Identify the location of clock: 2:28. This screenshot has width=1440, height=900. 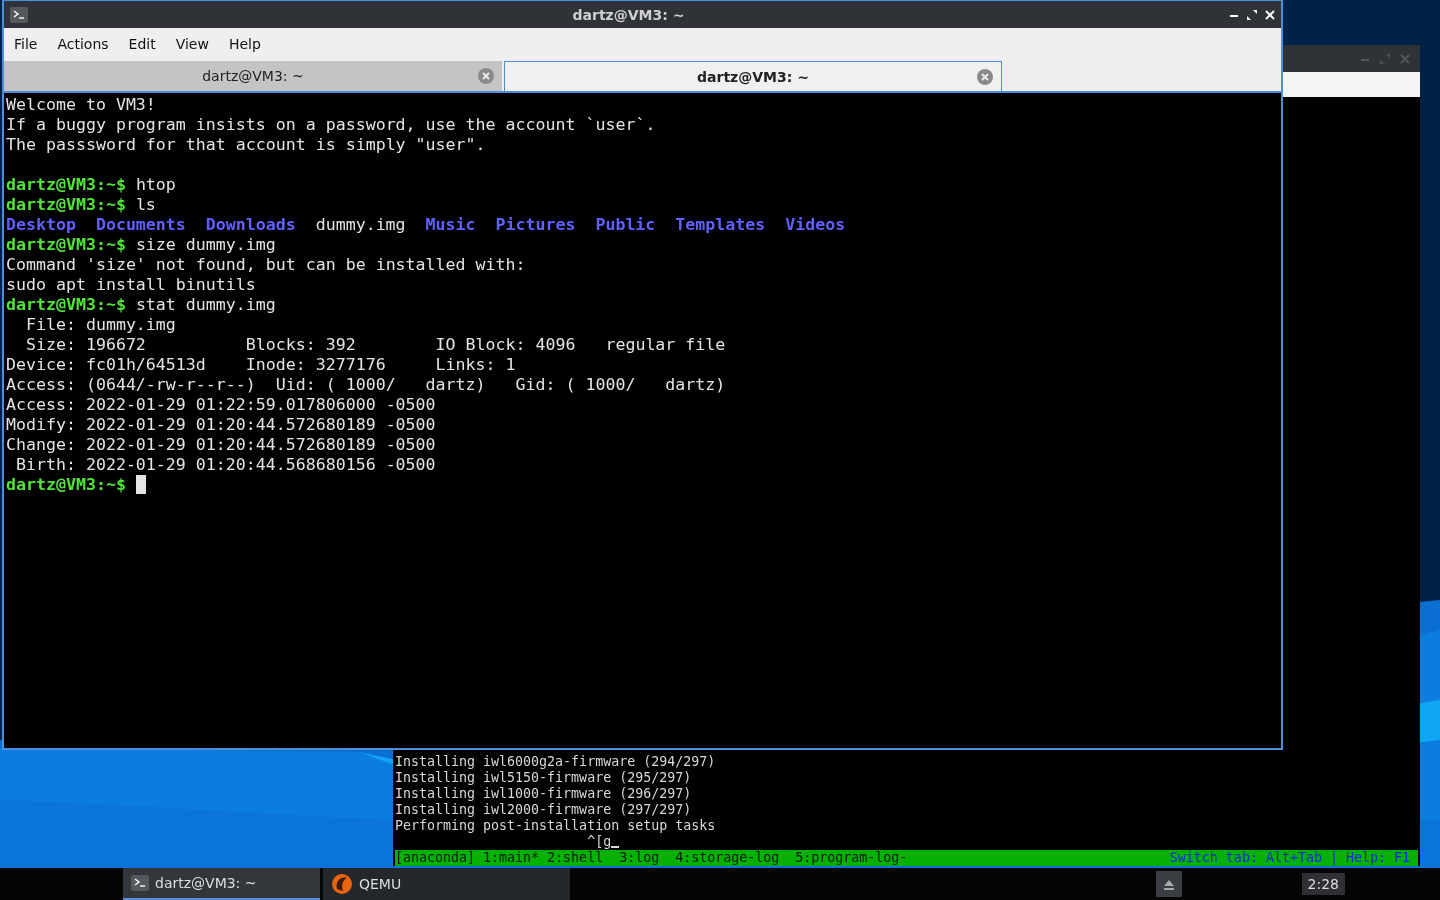
(1323, 884).